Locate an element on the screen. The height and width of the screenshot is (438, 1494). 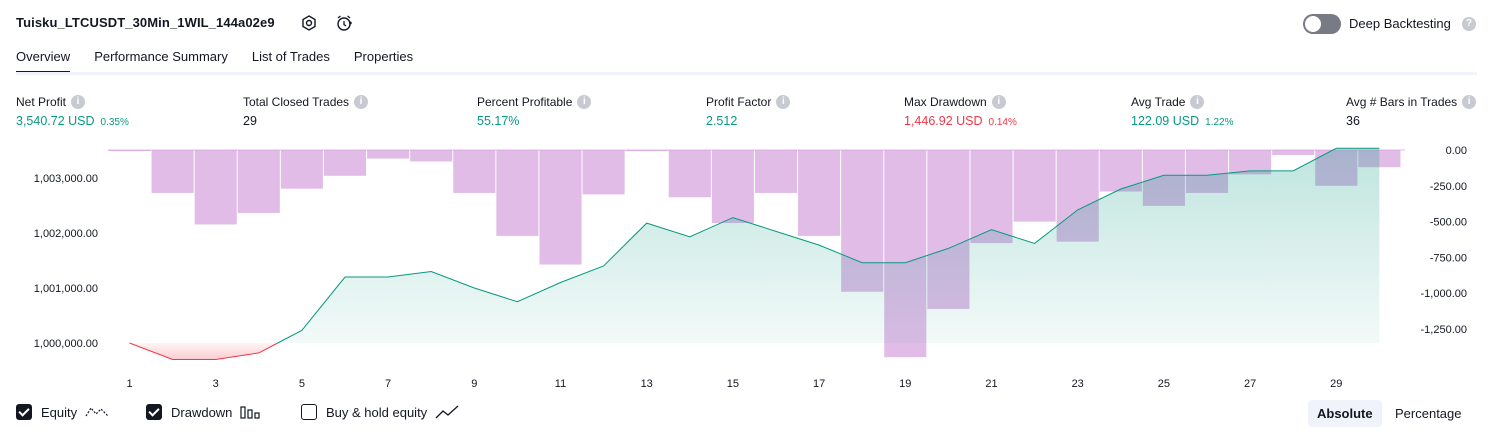
drawdown-toggle: Drawdown is located at coordinates (203, 412).